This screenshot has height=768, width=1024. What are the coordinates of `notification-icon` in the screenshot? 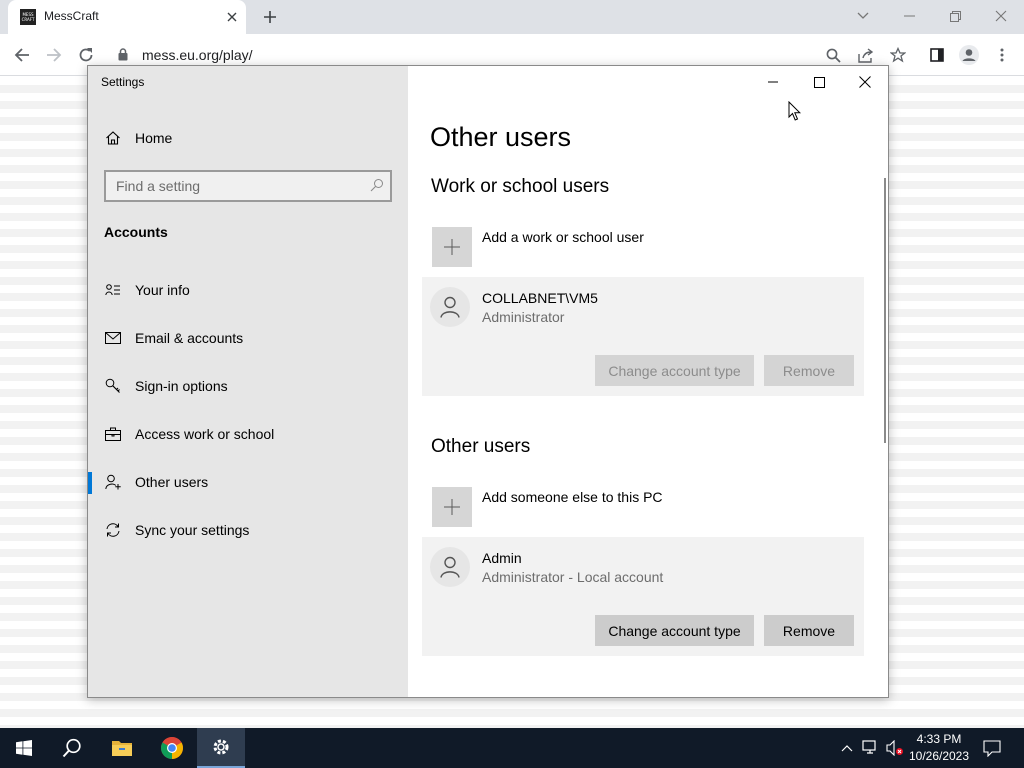 It's located at (992, 748).